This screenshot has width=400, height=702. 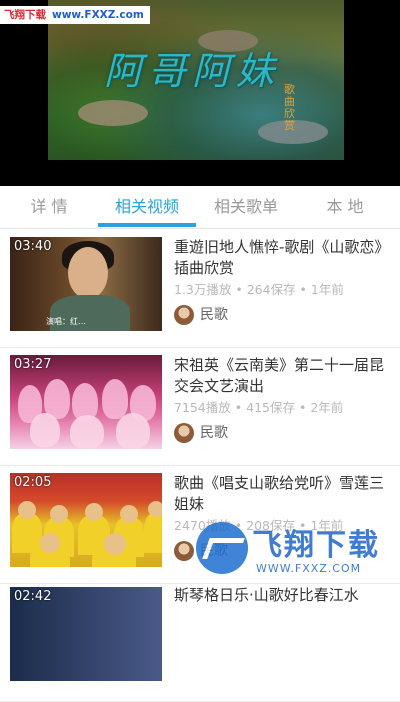 What do you see at coordinates (270, 407) in the screenshot?
I see `save-count: 415保存` at bounding box center [270, 407].